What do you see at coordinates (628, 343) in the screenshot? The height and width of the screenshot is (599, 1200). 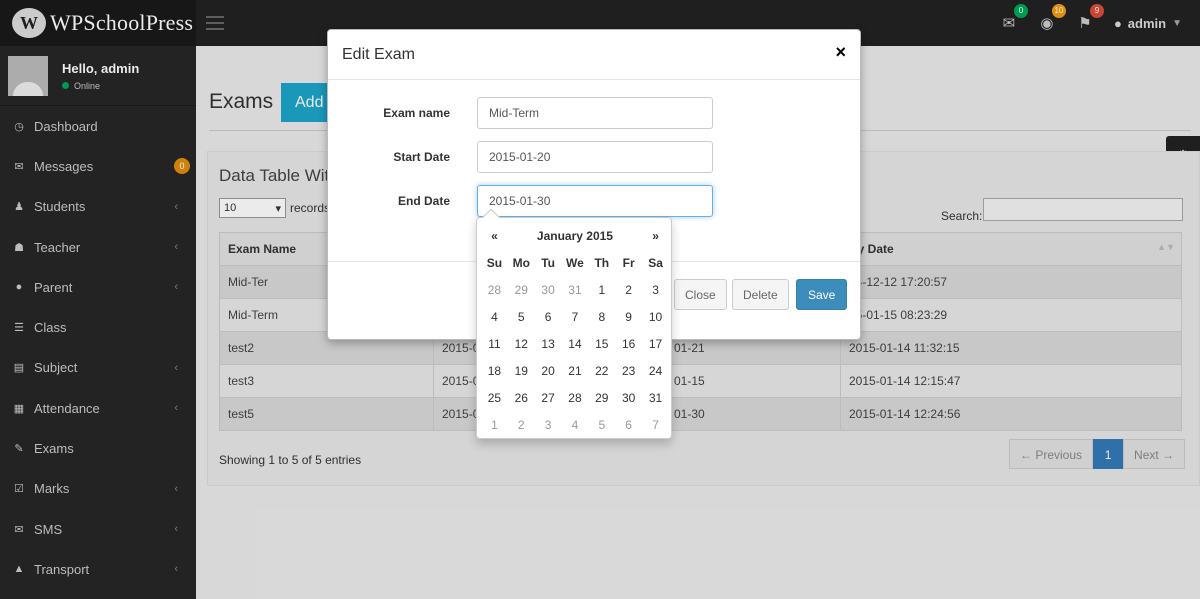 I see `datepicker-day: 16` at bounding box center [628, 343].